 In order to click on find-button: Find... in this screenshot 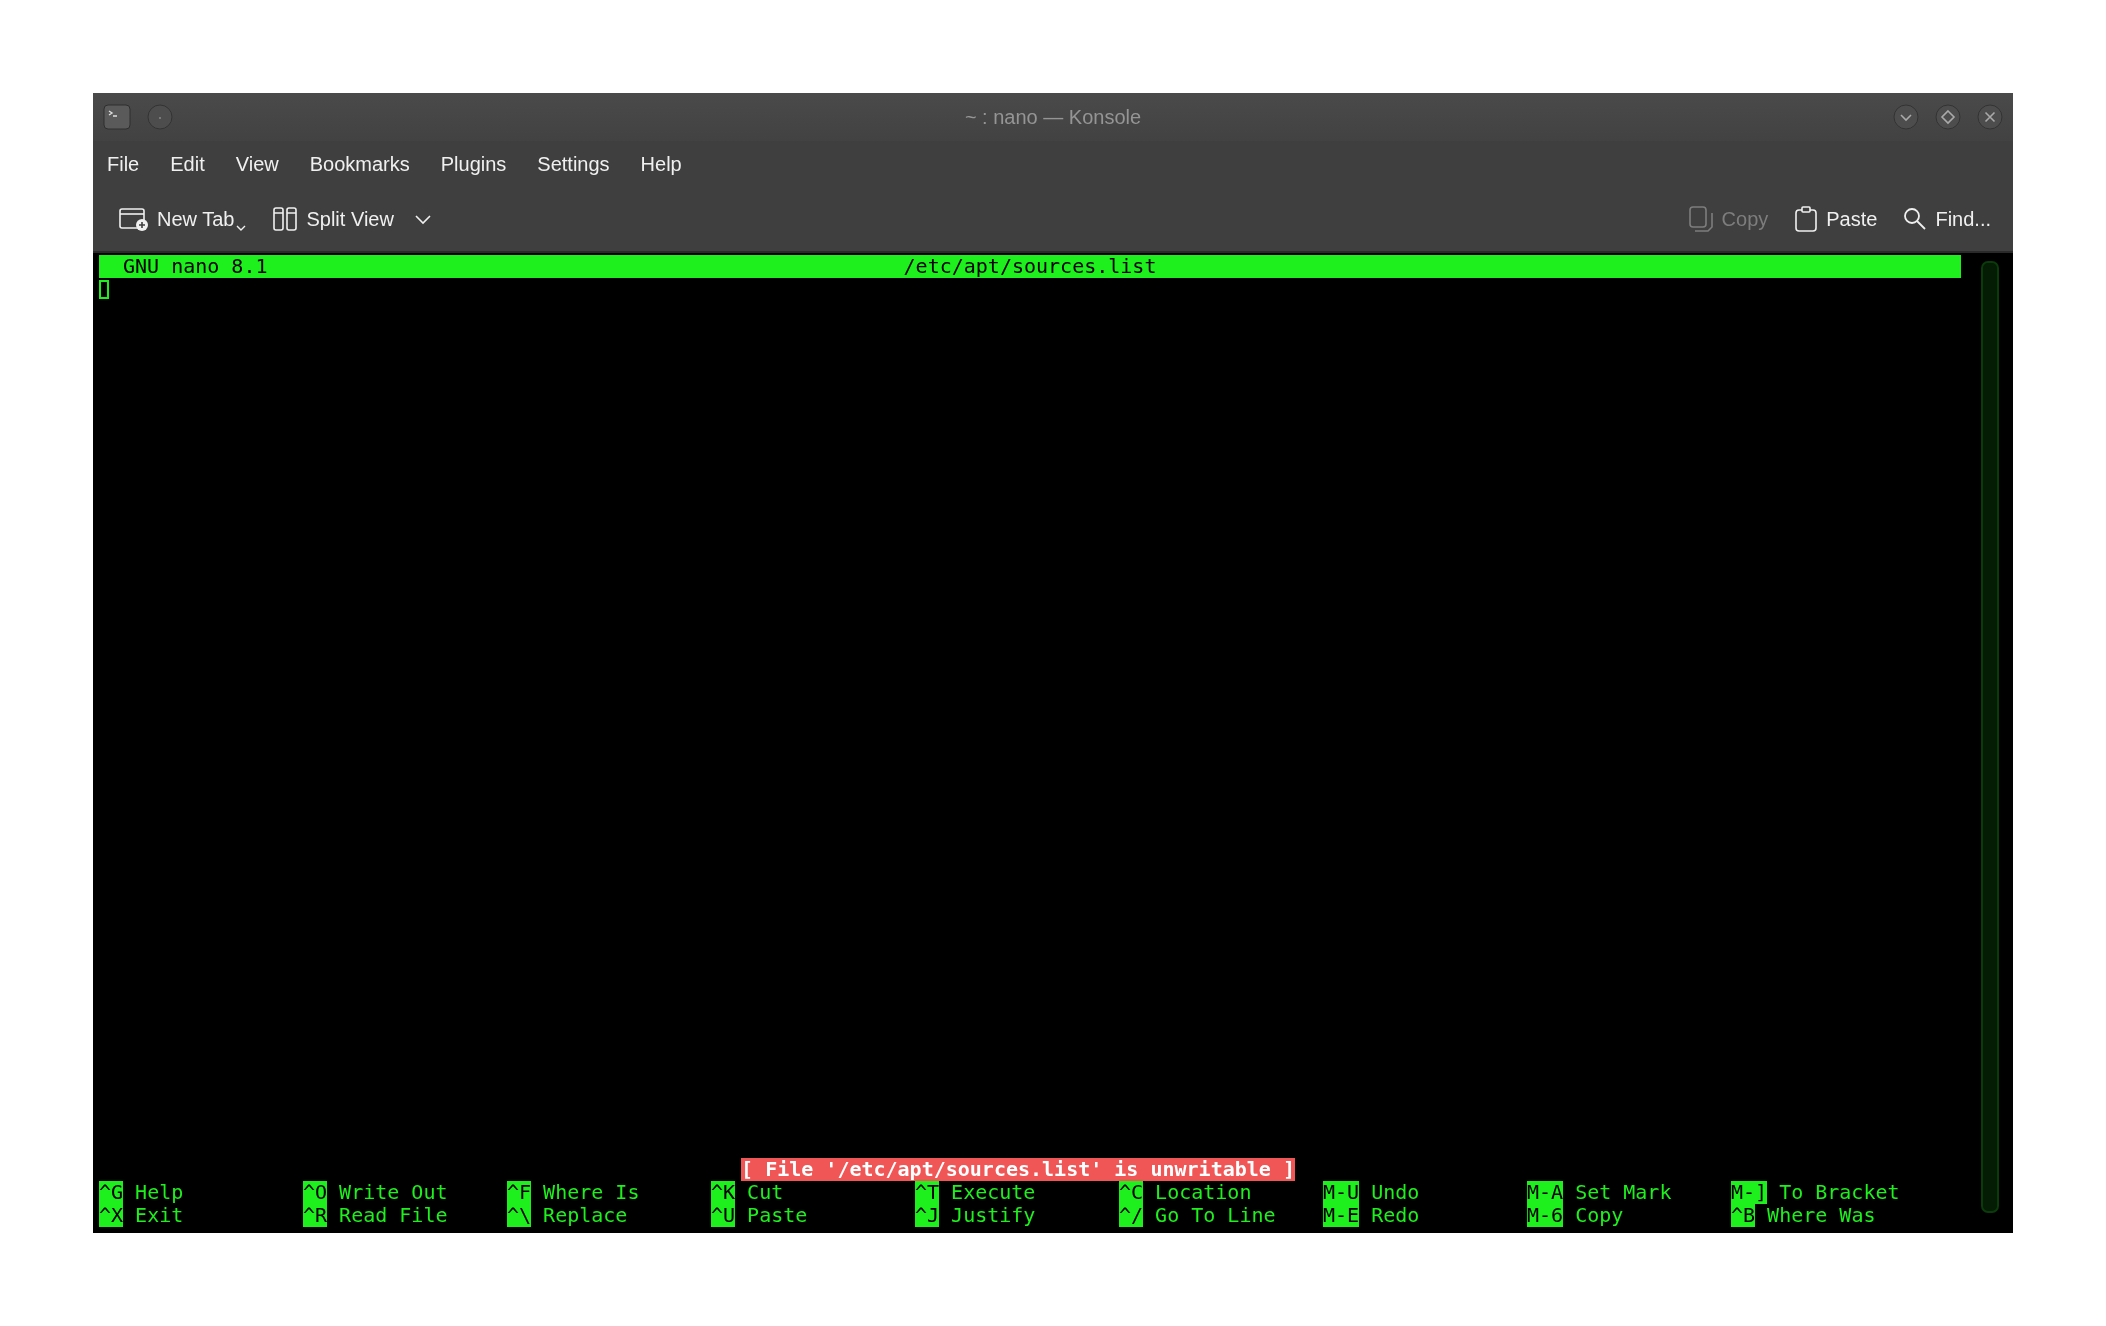, I will do `click(1947, 219)`.